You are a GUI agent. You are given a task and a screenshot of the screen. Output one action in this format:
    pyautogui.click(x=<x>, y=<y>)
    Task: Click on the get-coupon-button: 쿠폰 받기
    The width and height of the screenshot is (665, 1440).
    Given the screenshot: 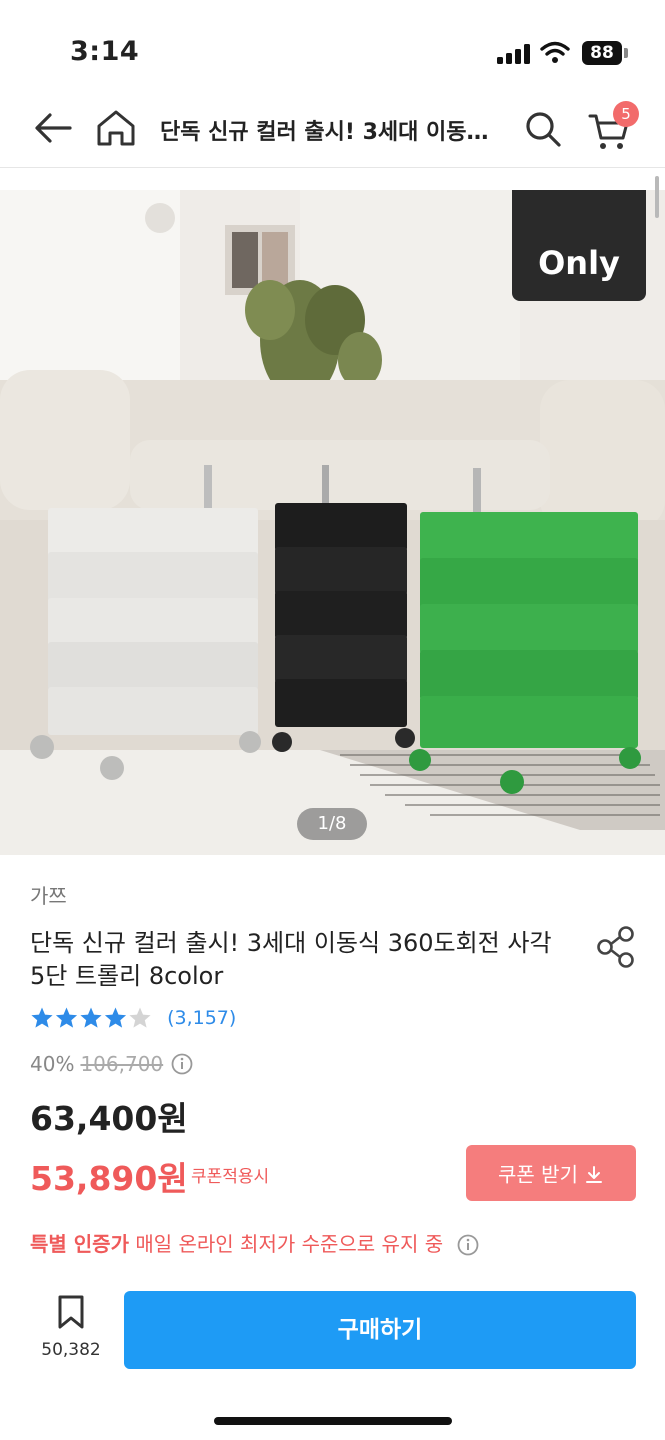 What is the action you would take?
    pyautogui.click(x=551, y=1173)
    